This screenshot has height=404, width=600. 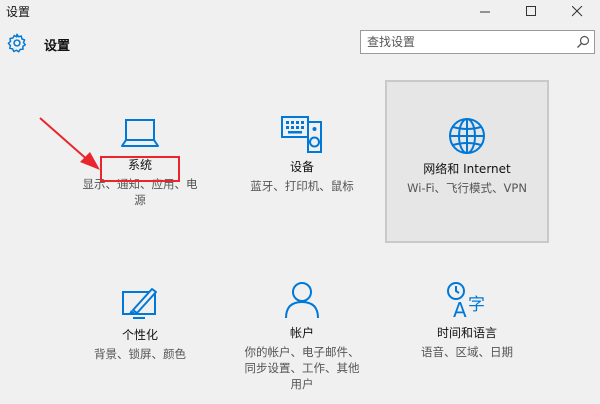 What do you see at coordinates (300, 11) in the screenshot?
I see `title-bar: 设置` at bounding box center [300, 11].